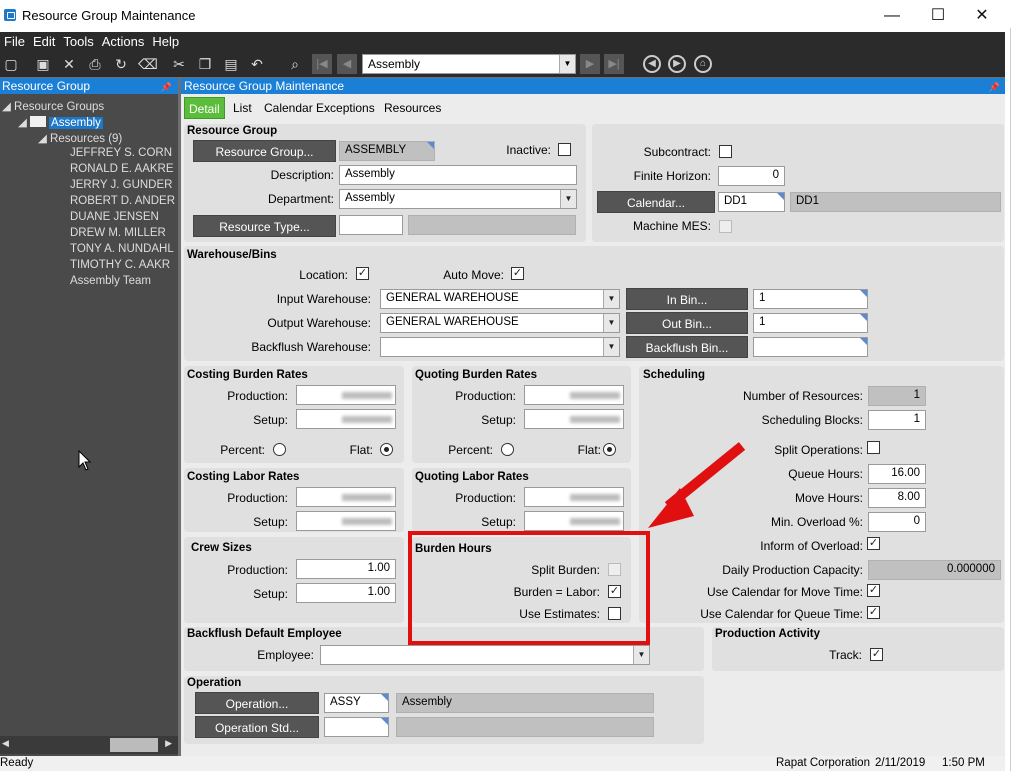 Image resolution: width=1019 pixels, height=771 pixels. I want to click on quoting-flat-radio, so click(609, 449).